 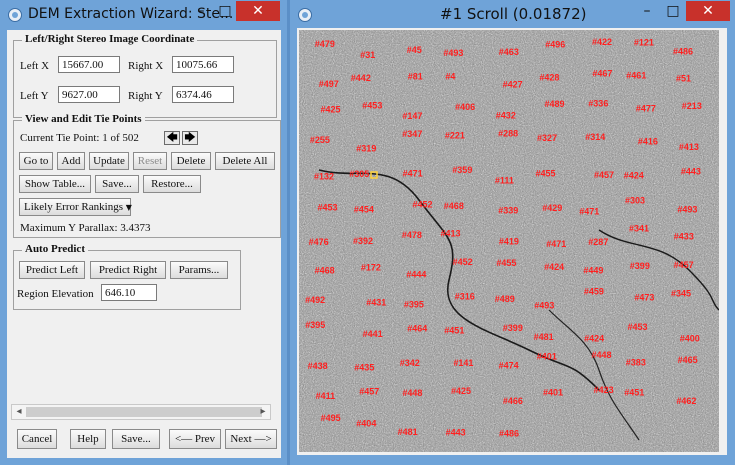 I want to click on tie-point-label: #473, so click(x=644, y=298).